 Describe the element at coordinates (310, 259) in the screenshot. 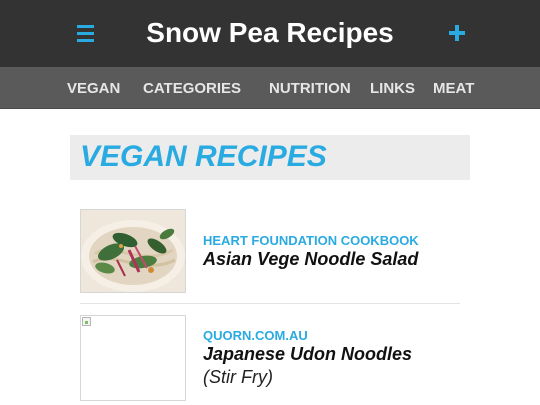

I see `recipe-name: Asian Vege Noodle Salad` at that location.